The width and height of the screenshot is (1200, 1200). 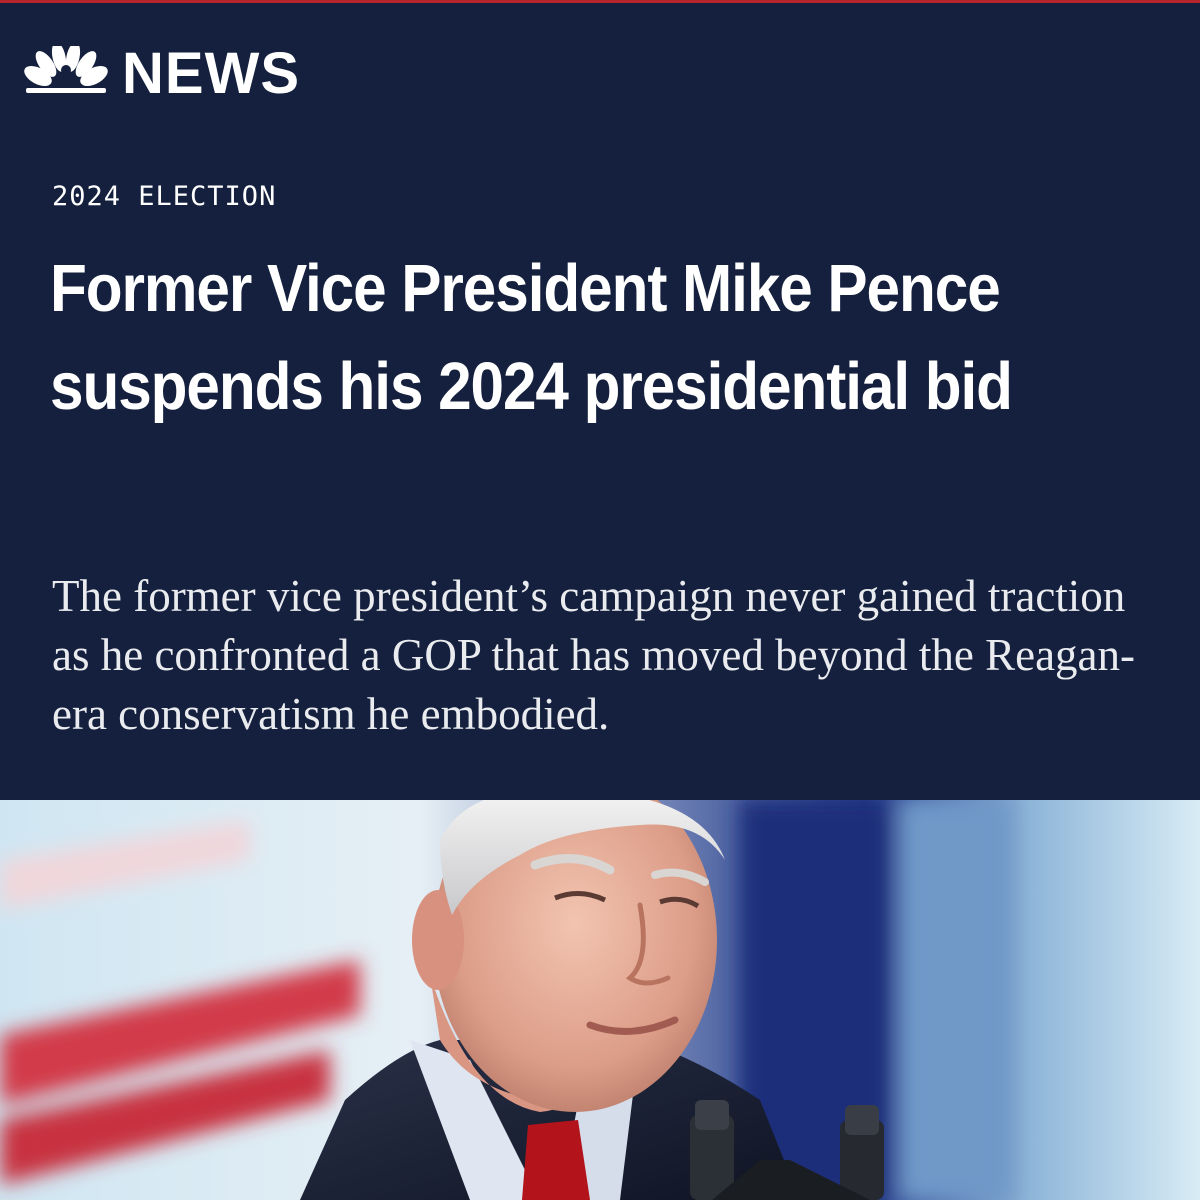 I want to click on peacock-icon, so click(x=66, y=74).